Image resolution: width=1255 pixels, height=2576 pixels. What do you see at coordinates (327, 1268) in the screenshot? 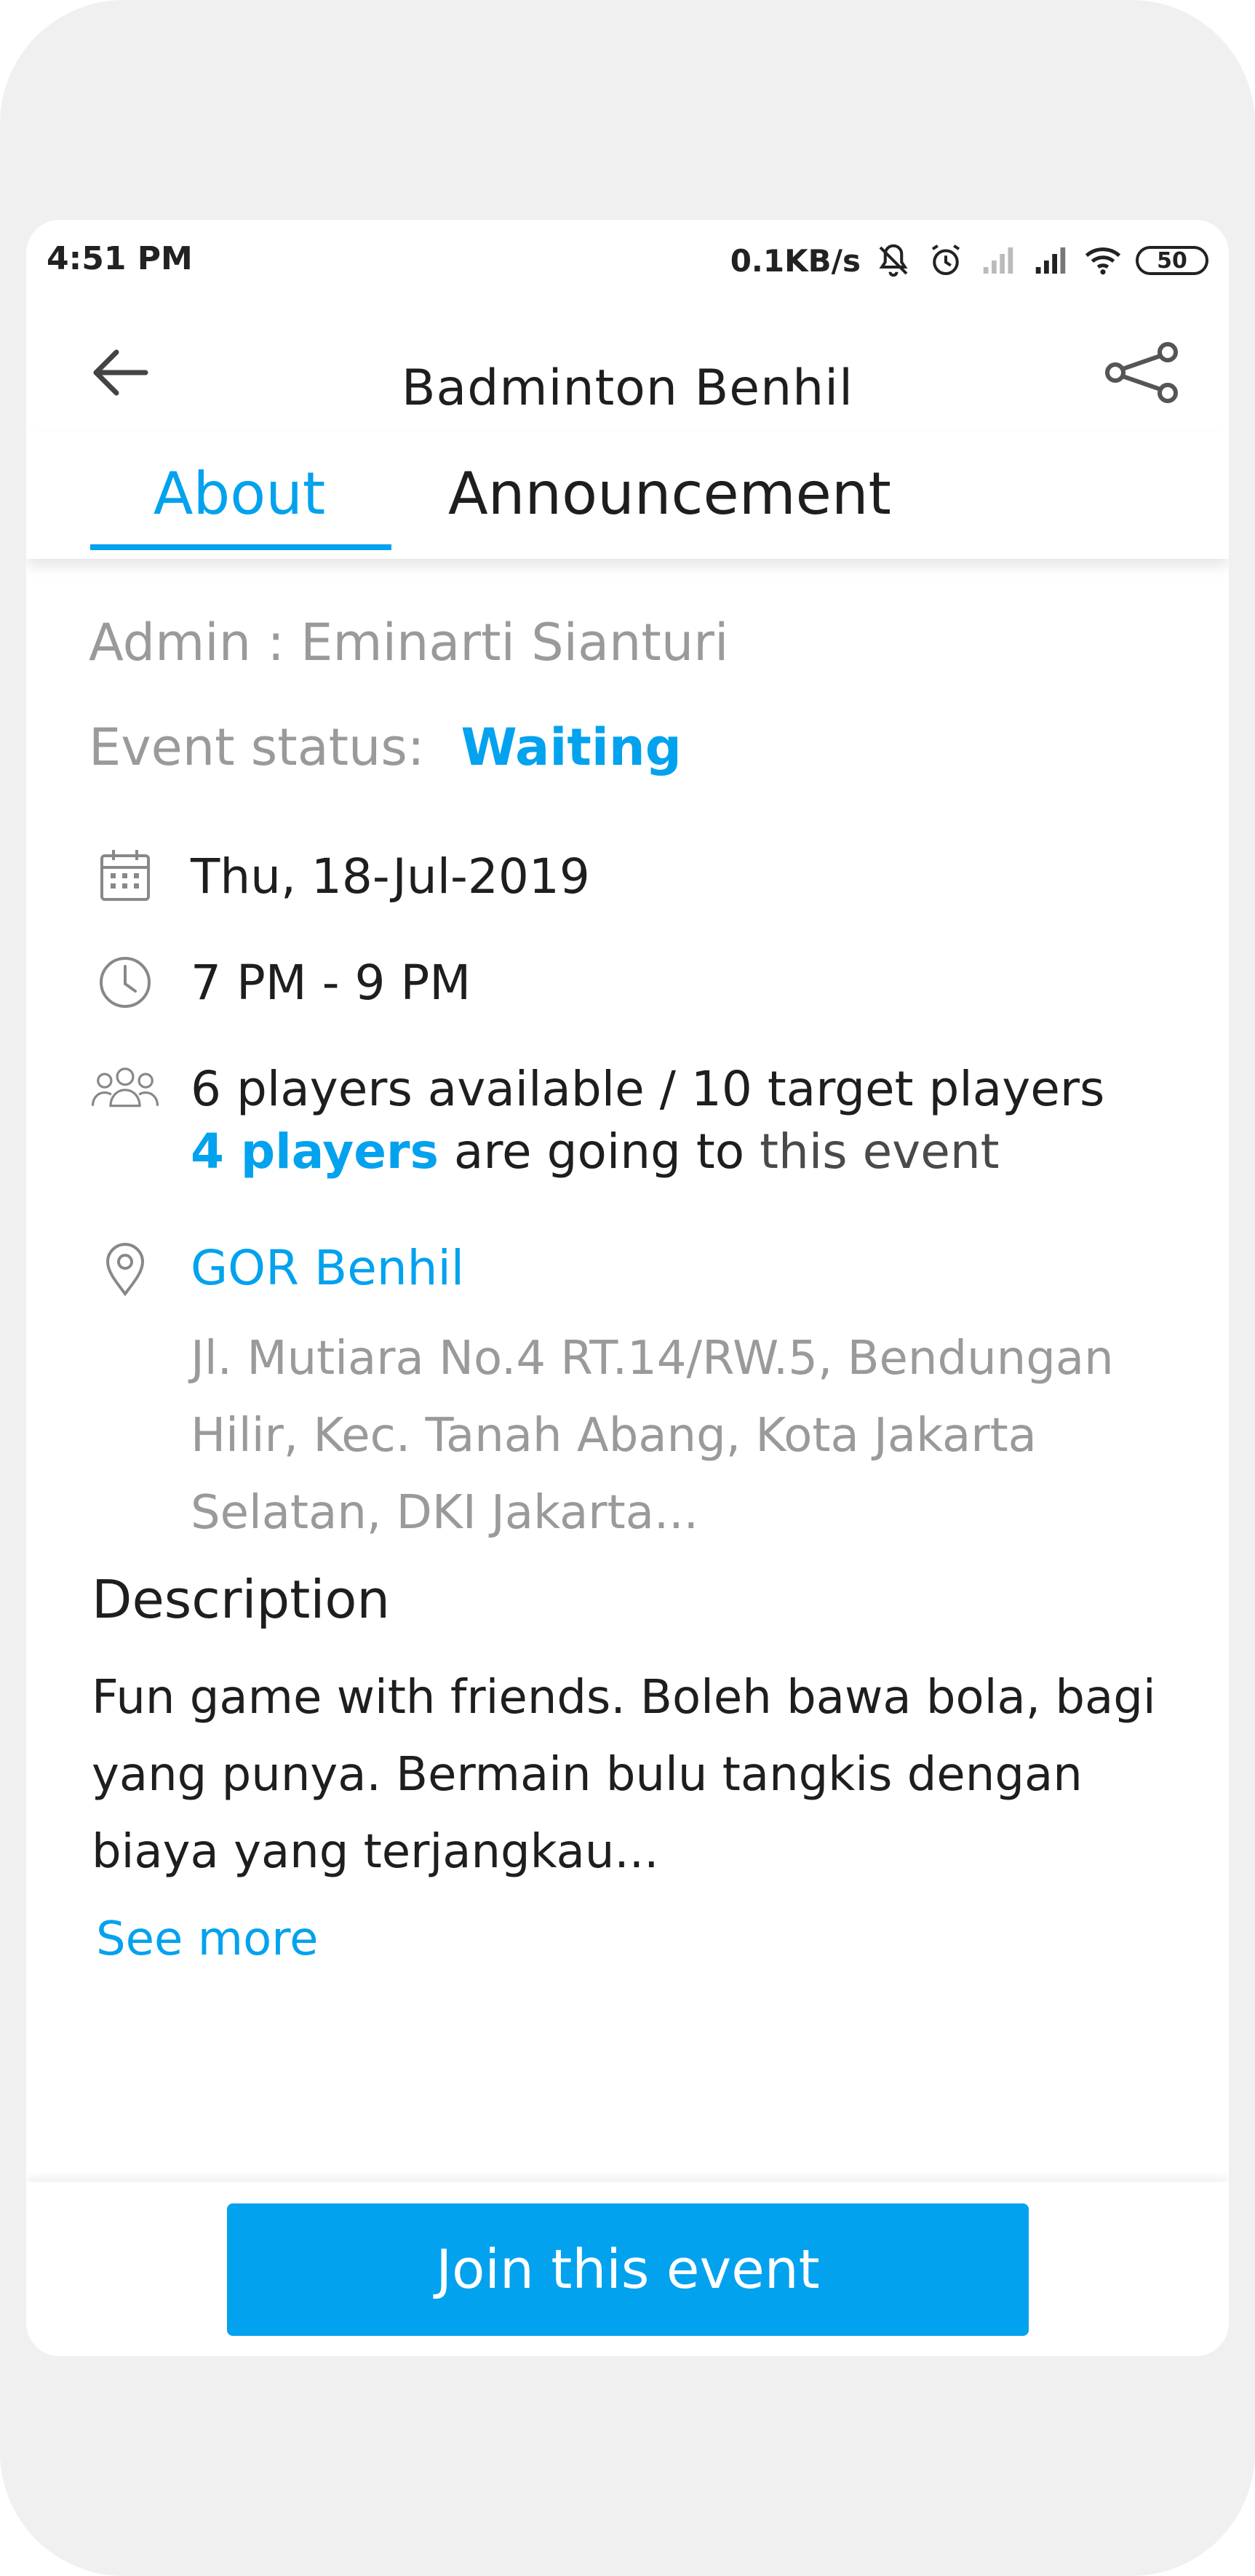
I see `venue-name: GOR Benhil` at bounding box center [327, 1268].